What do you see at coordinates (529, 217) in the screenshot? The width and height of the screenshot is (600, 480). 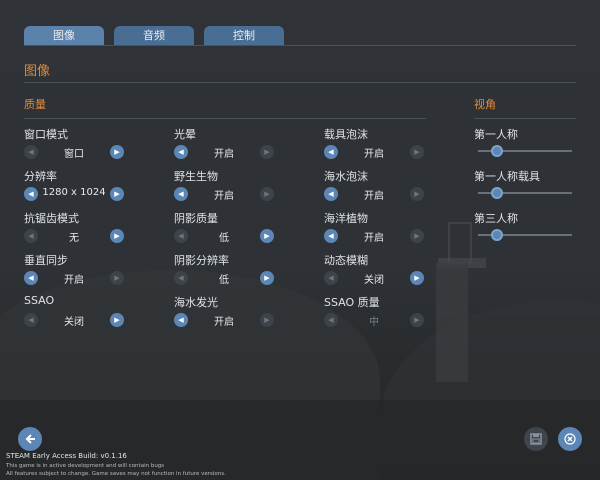 I see `view-setting-2: 第三人称` at bounding box center [529, 217].